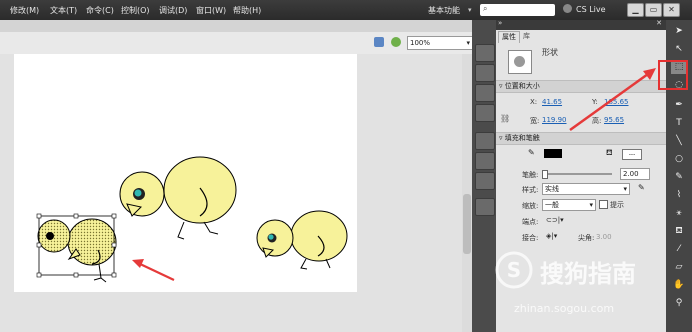 This screenshot has height=332, width=692. I want to click on minimize-button: ▁, so click(635, 10).